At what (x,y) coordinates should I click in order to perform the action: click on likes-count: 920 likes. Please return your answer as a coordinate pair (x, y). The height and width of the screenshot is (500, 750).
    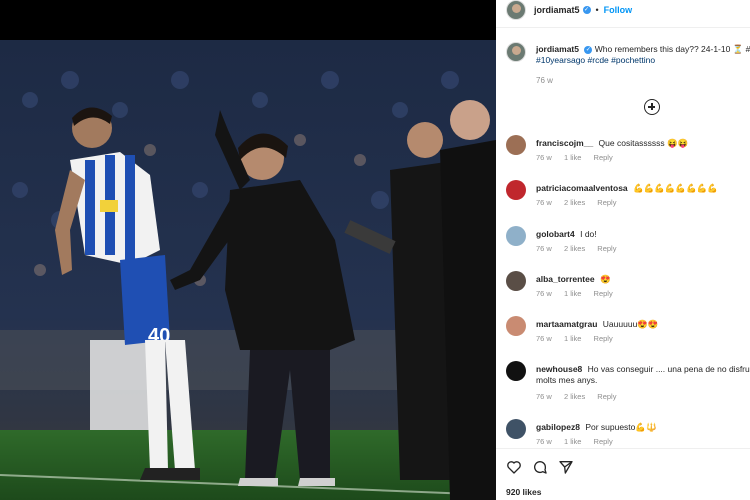
    Looking at the image, I should click on (523, 492).